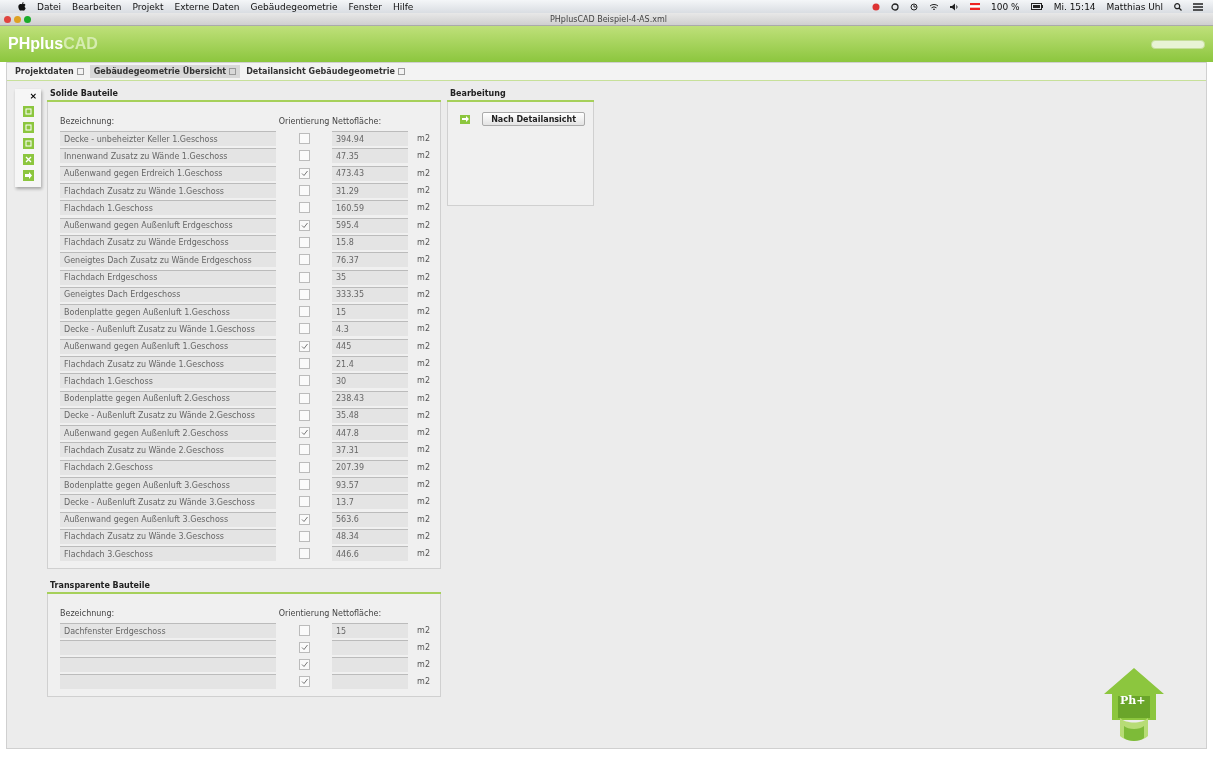  What do you see at coordinates (934, 6) in the screenshot?
I see `wifi-icon` at bounding box center [934, 6].